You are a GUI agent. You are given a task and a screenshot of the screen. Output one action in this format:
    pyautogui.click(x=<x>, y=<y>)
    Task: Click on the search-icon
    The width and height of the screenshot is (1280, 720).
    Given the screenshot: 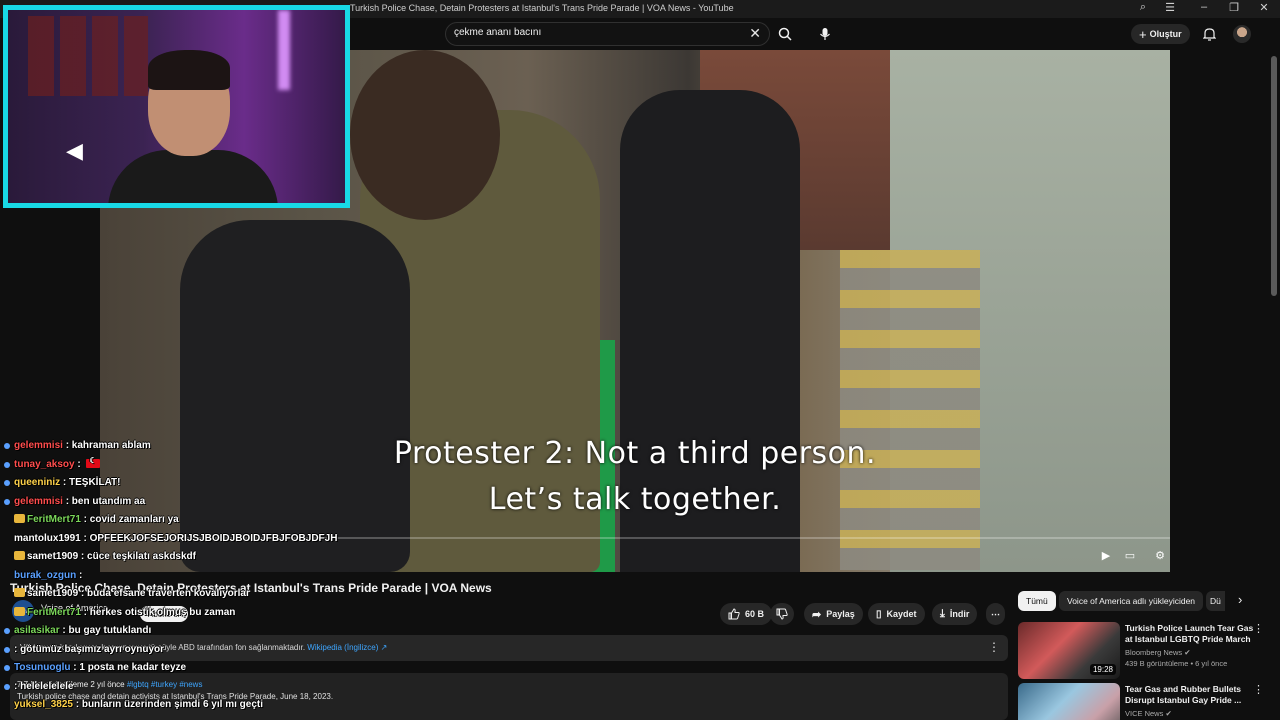 What is the action you would take?
    pyautogui.click(x=785, y=34)
    